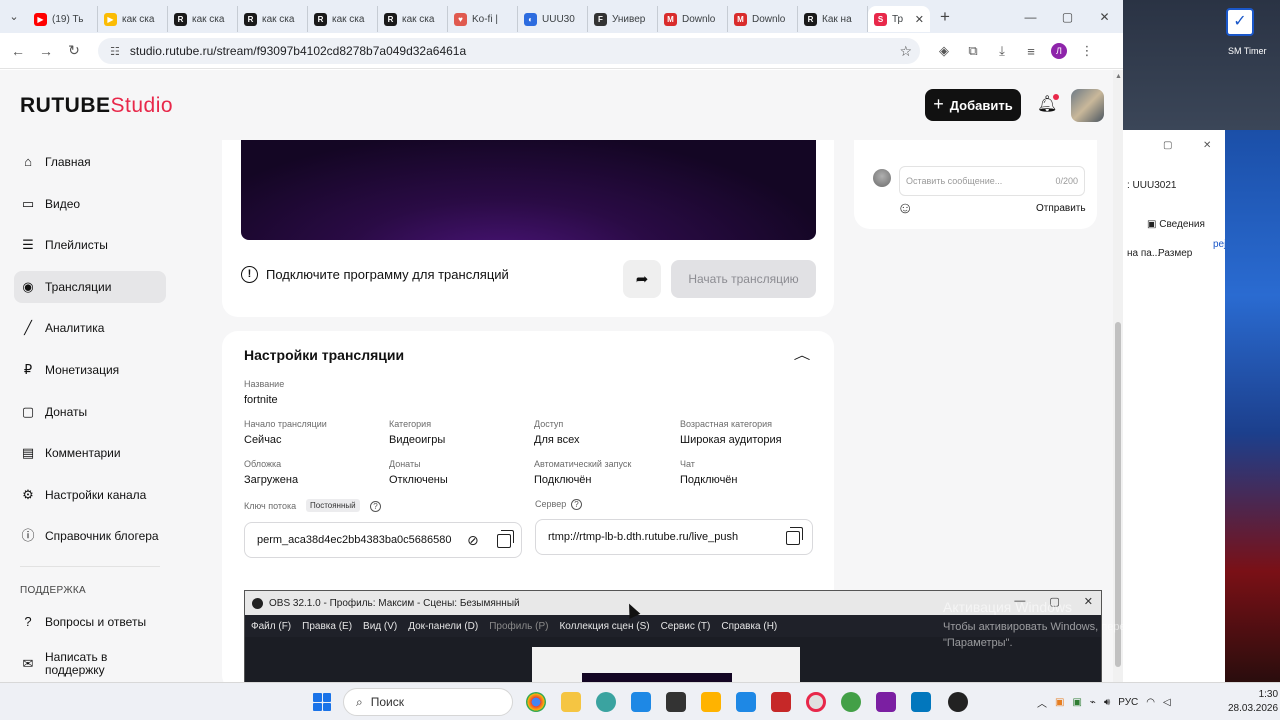 The height and width of the screenshot is (720, 1280). Describe the element at coordinates (899, 19) in the screenshot. I see `tab-active: S Тр ✕` at that location.